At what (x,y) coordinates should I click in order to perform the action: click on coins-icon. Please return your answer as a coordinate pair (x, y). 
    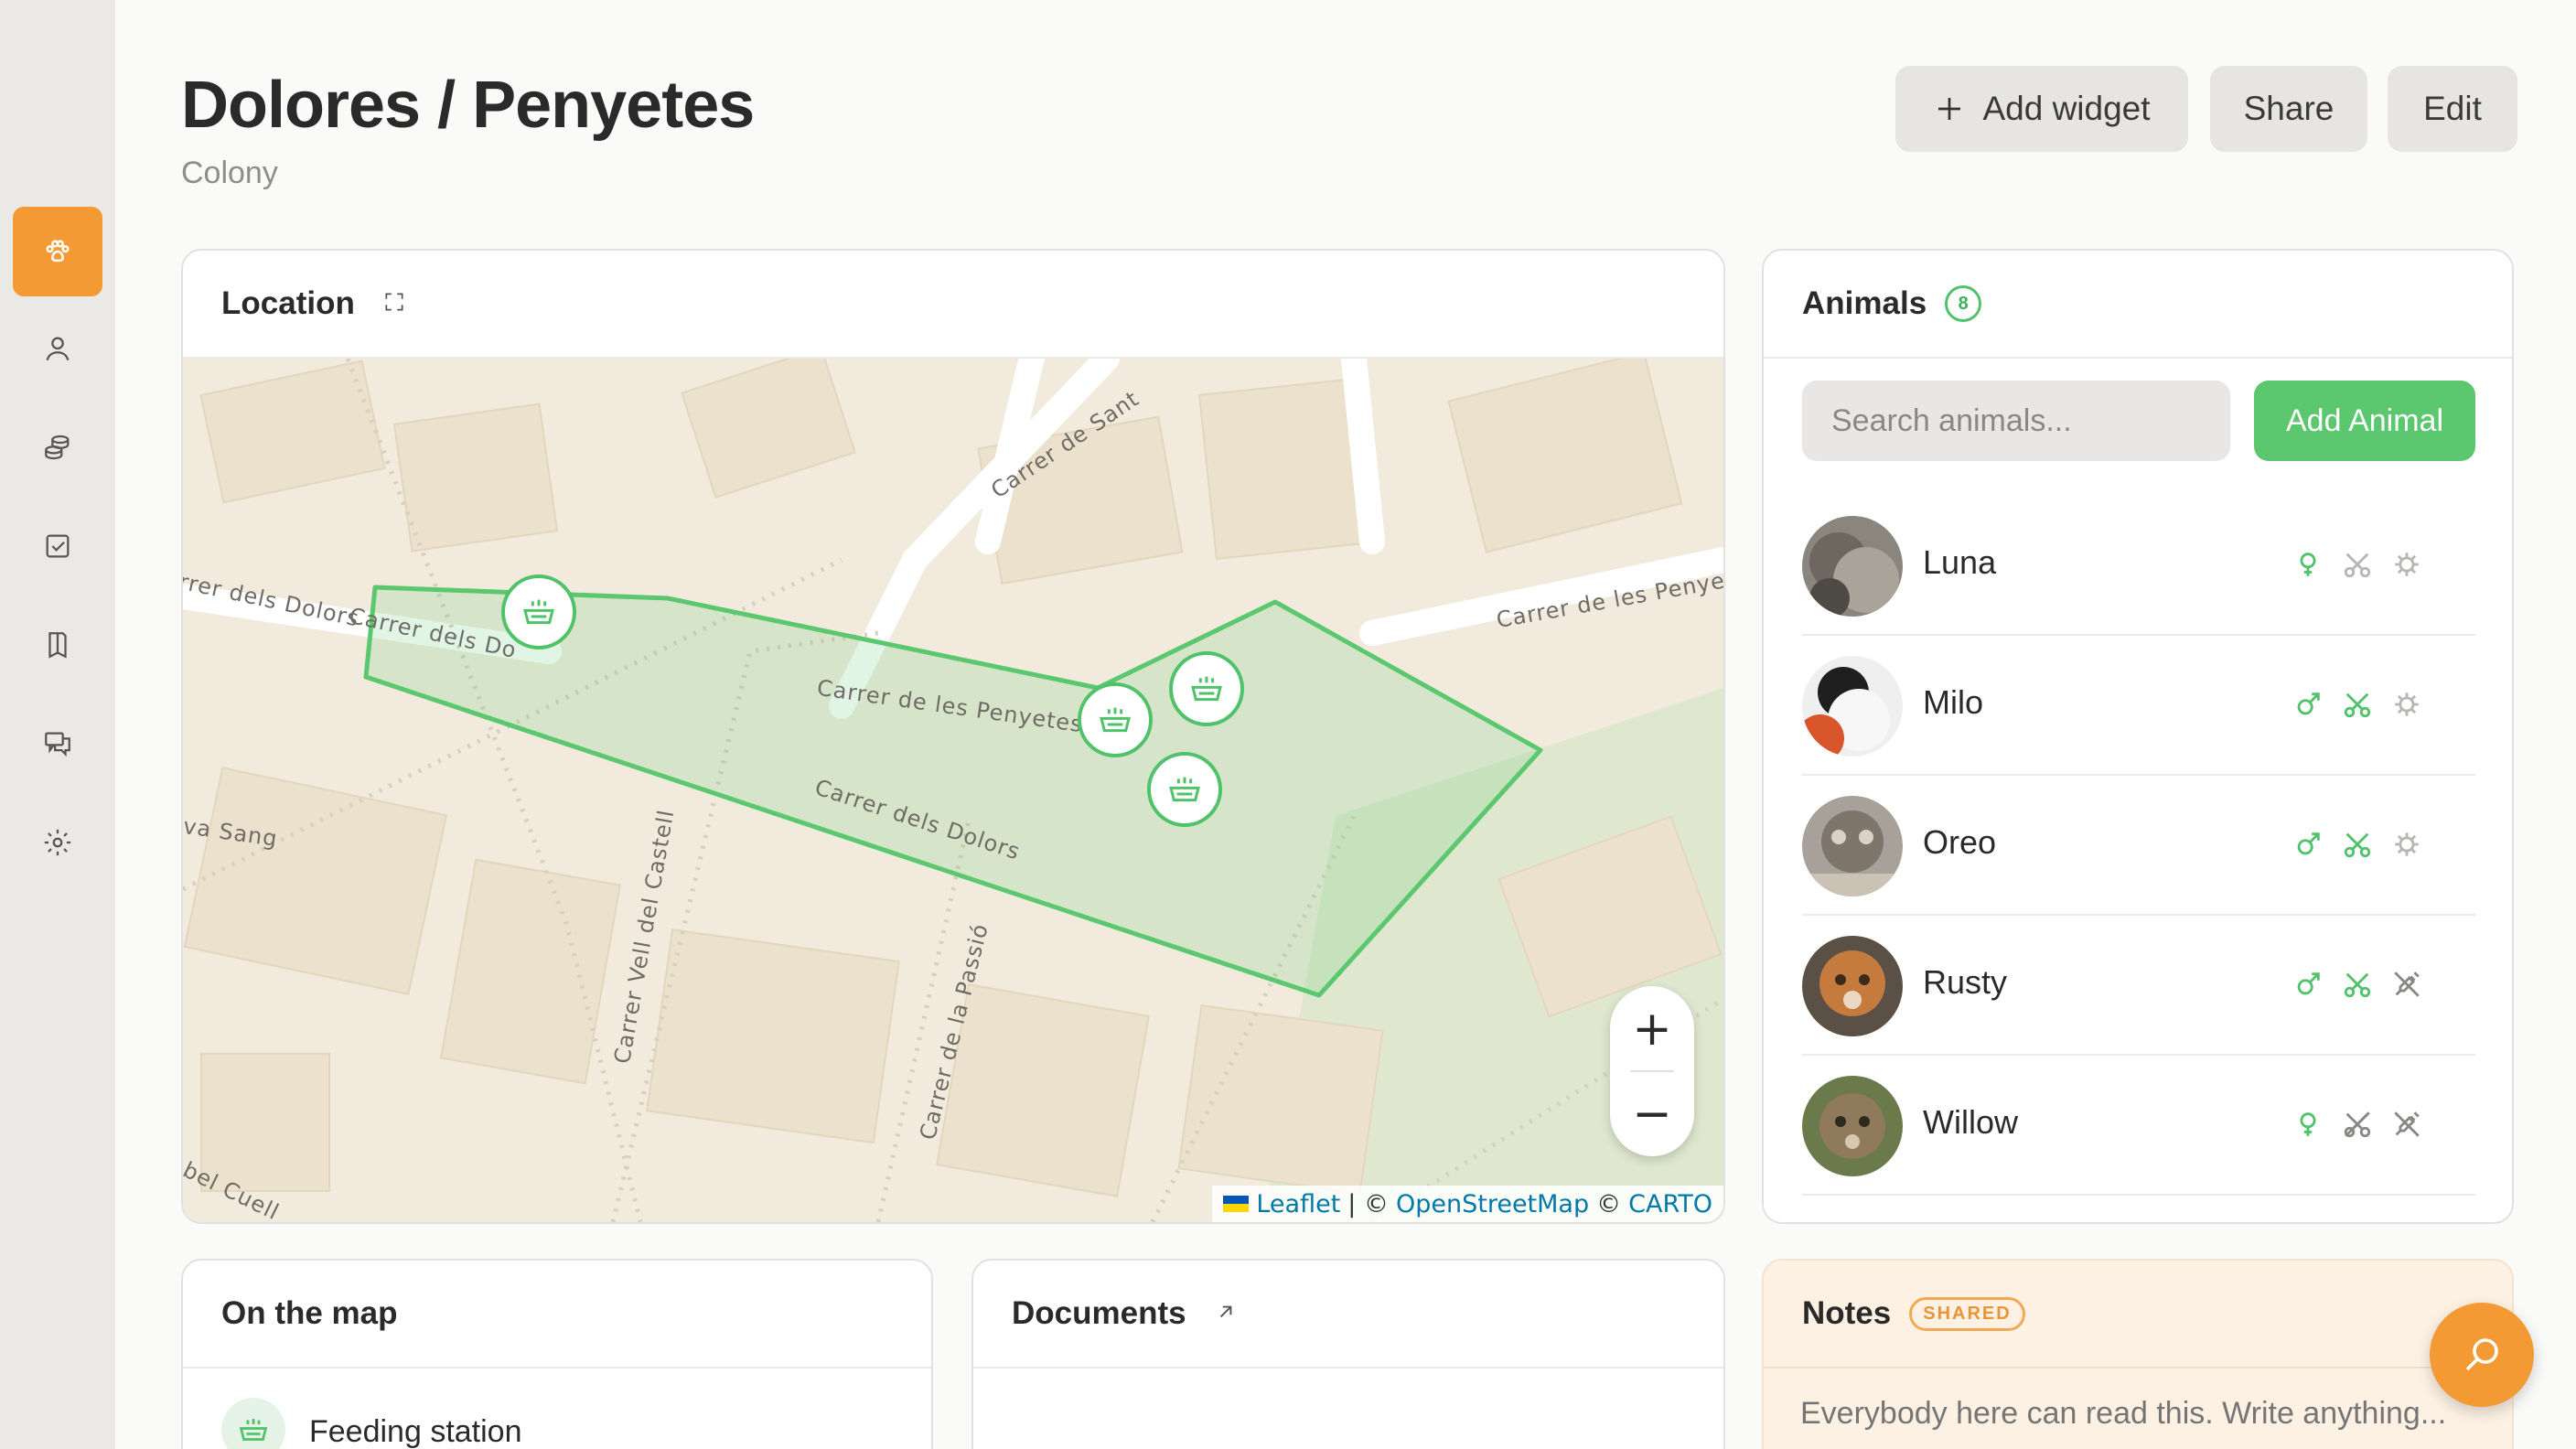
    Looking at the image, I should click on (58, 448).